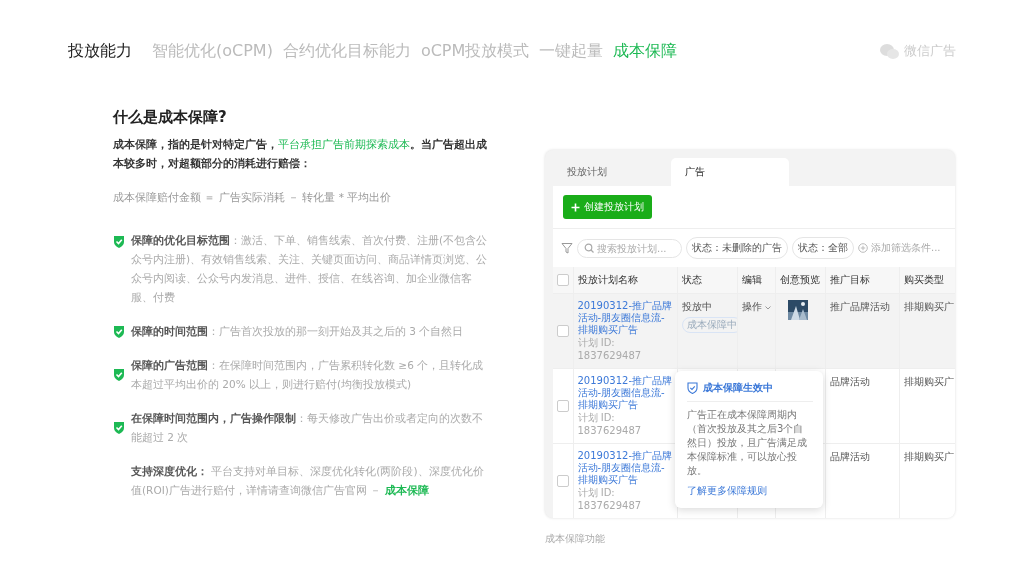 The width and height of the screenshot is (1024, 576). Describe the element at coordinates (308, 481) in the screenshot. I see `bullet-text: 支持深度优化： 平台支持对单目标、深度优化转化(两阶段)、深度优化价值(ROI)广告进行赔付，详情请查询微信广告官网 － 成本保障` at that location.